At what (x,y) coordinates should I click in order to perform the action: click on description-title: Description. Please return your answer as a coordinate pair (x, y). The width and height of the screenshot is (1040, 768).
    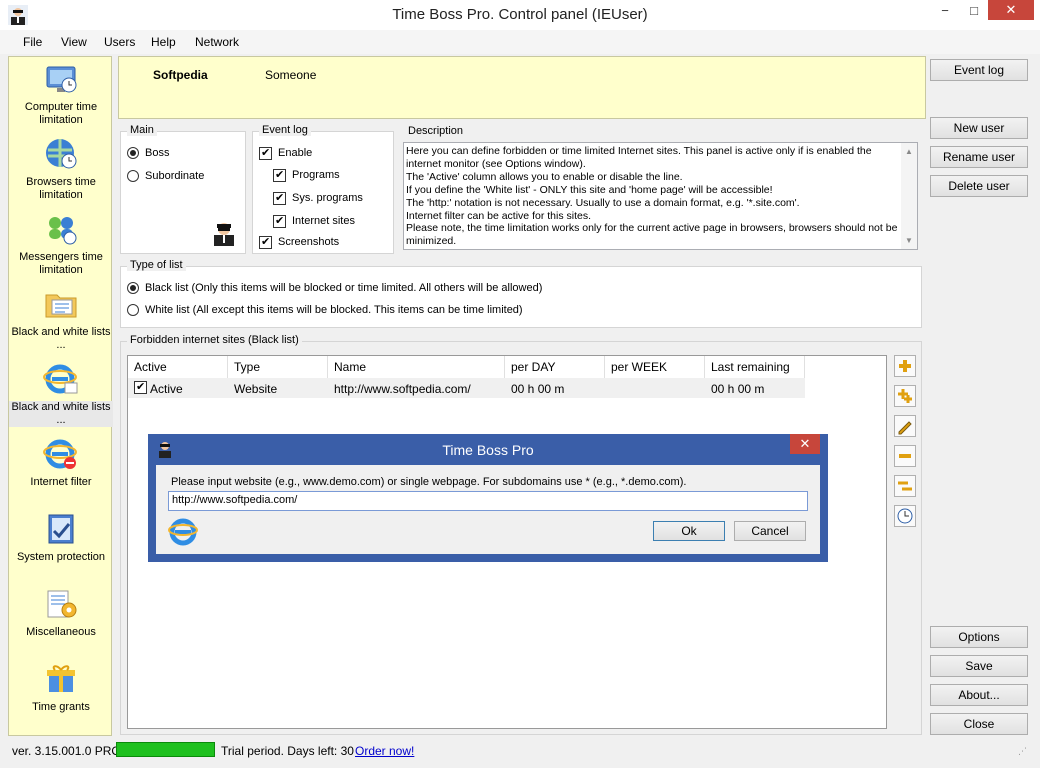
    Looking at the image, I should click on (436, 131).